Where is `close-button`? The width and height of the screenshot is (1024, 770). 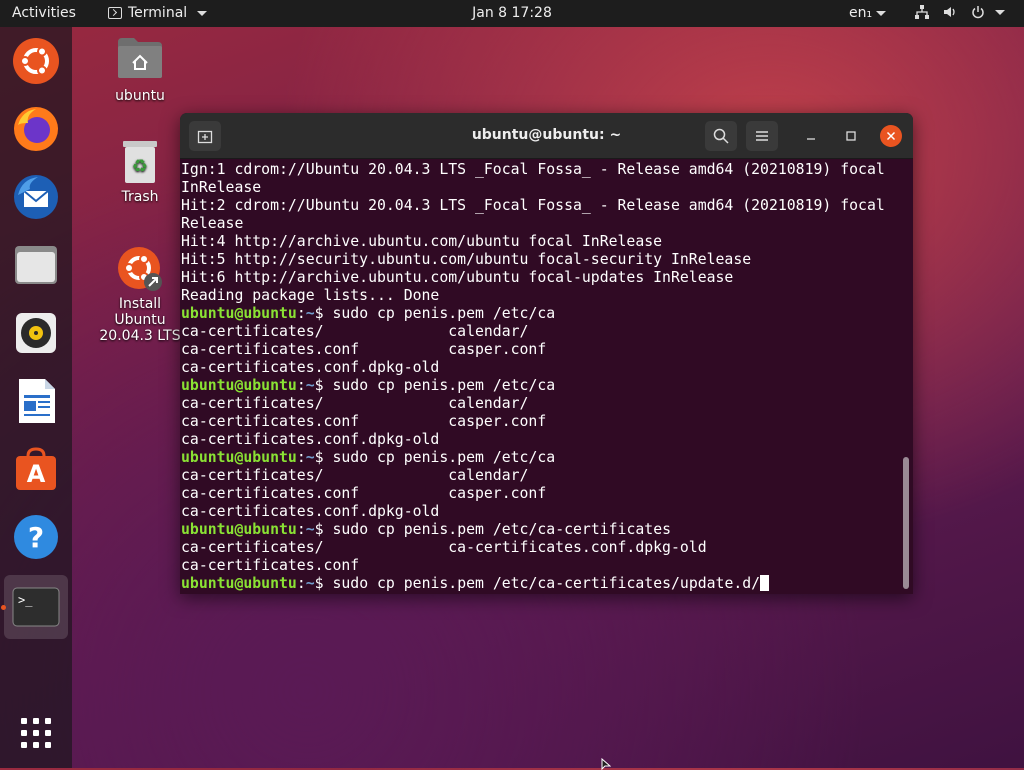 close-button is located at coordinates (891, 136).